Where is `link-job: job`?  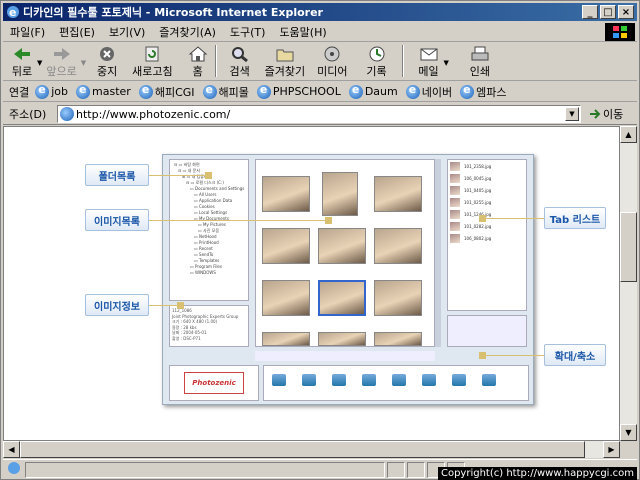
link-job: job is located at coordinates (51, 91).